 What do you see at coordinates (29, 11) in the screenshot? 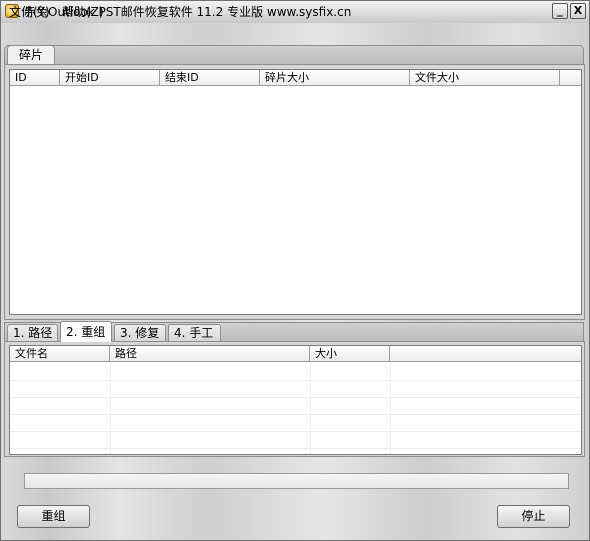
I see `menu-file: 文件(Y)` at bounding box center [29, 11].